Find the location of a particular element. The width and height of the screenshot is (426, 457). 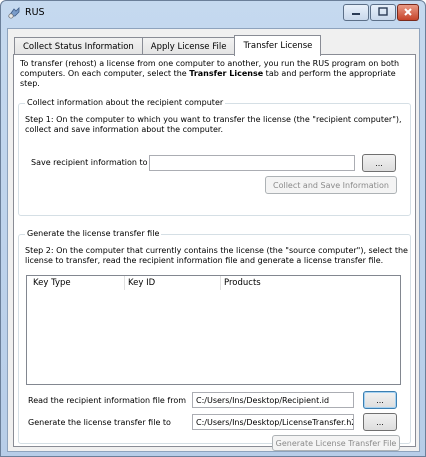

rus-app-icon is located at coordinates (14, 13).